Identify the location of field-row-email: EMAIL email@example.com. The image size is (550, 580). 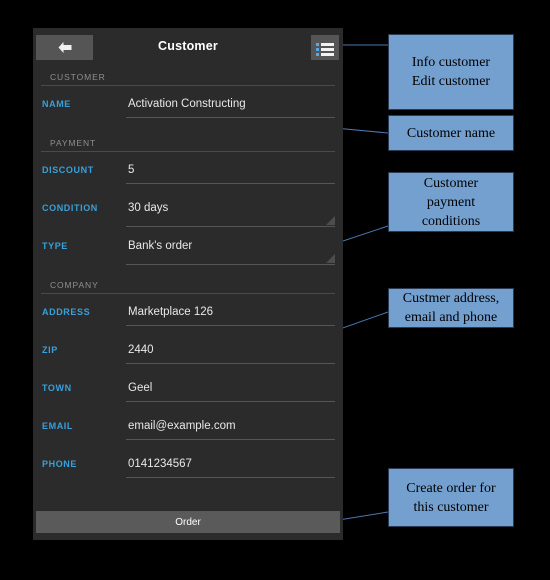
(188, 427).